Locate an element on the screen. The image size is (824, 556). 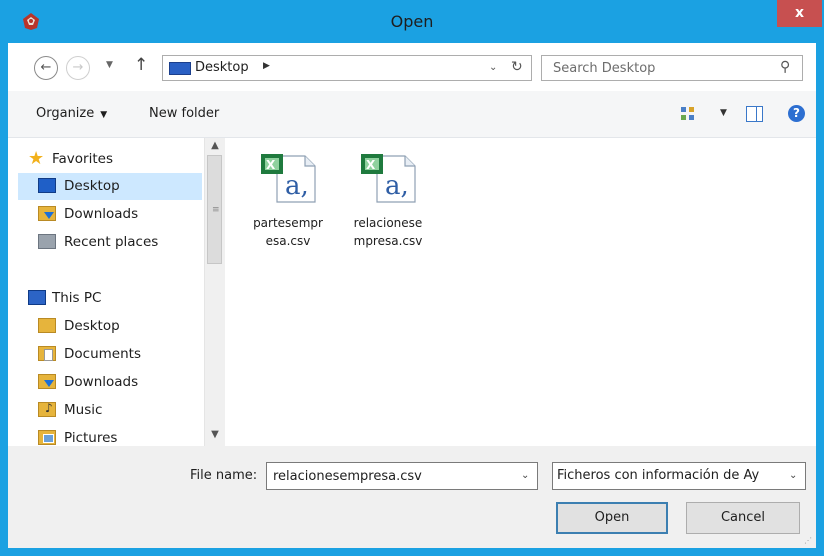
nav-item-label: Documents is located at coordinates (102, 354).